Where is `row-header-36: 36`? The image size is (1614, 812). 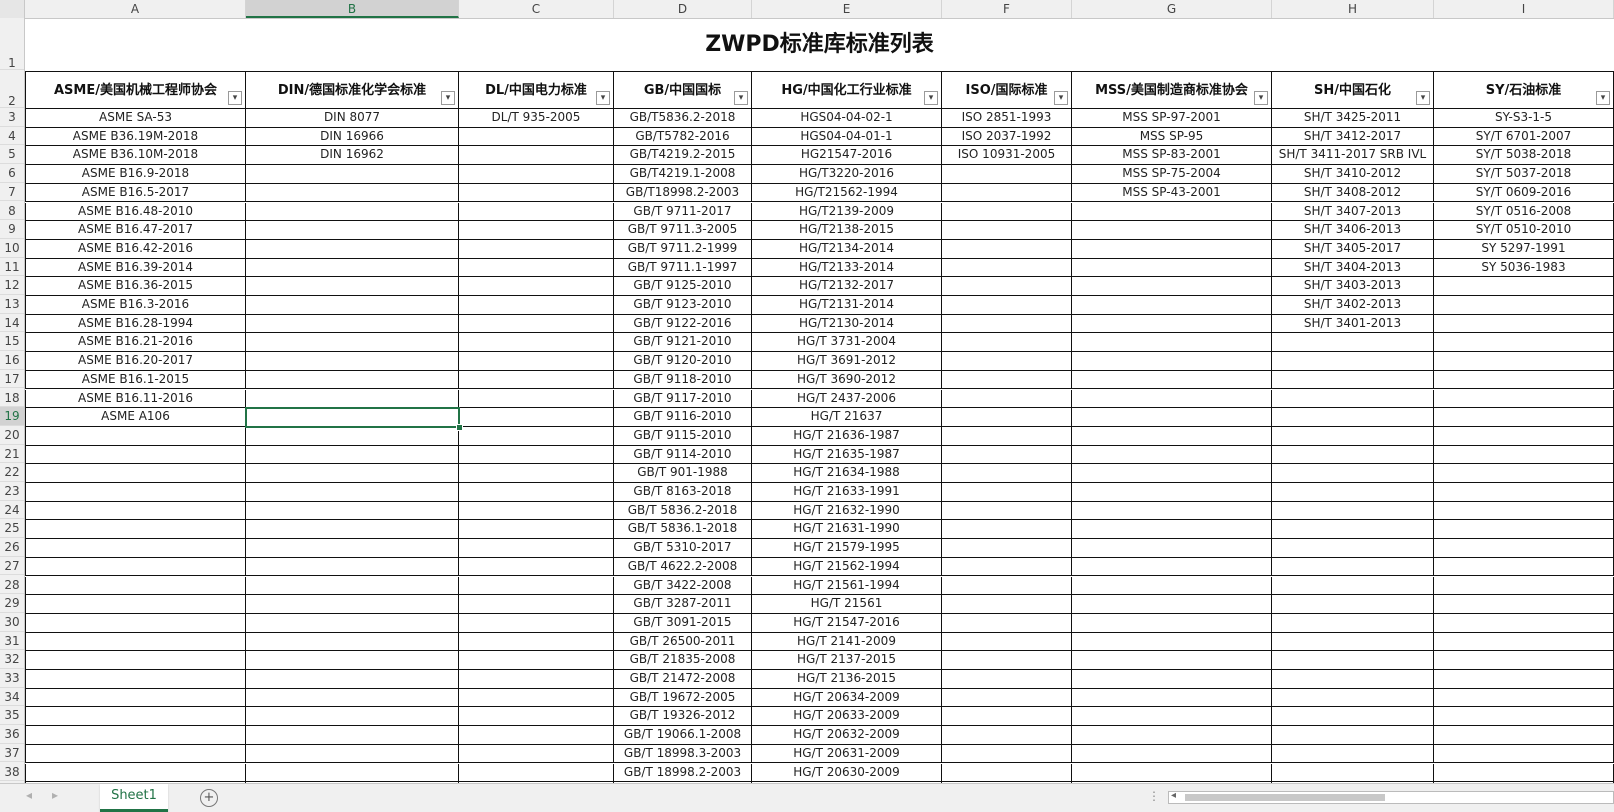
row-header-36: 36 is located at coordinates (12, 734).